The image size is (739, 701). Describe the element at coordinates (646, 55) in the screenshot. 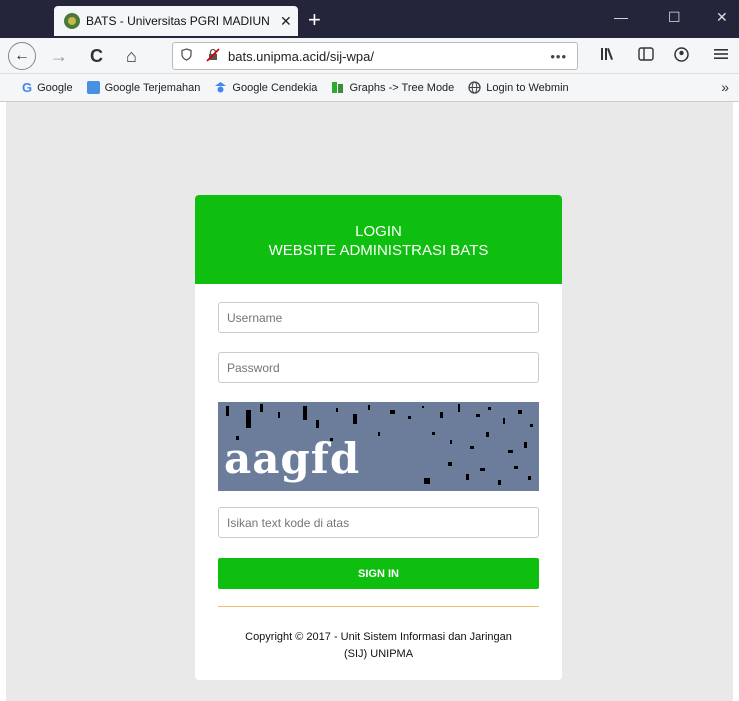

I see `sidebar-icon` at that location.